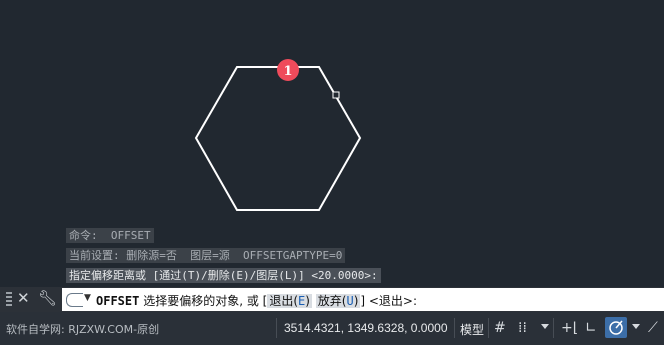  I want to click on osnap-icon: ⟋, so click(653, 328).